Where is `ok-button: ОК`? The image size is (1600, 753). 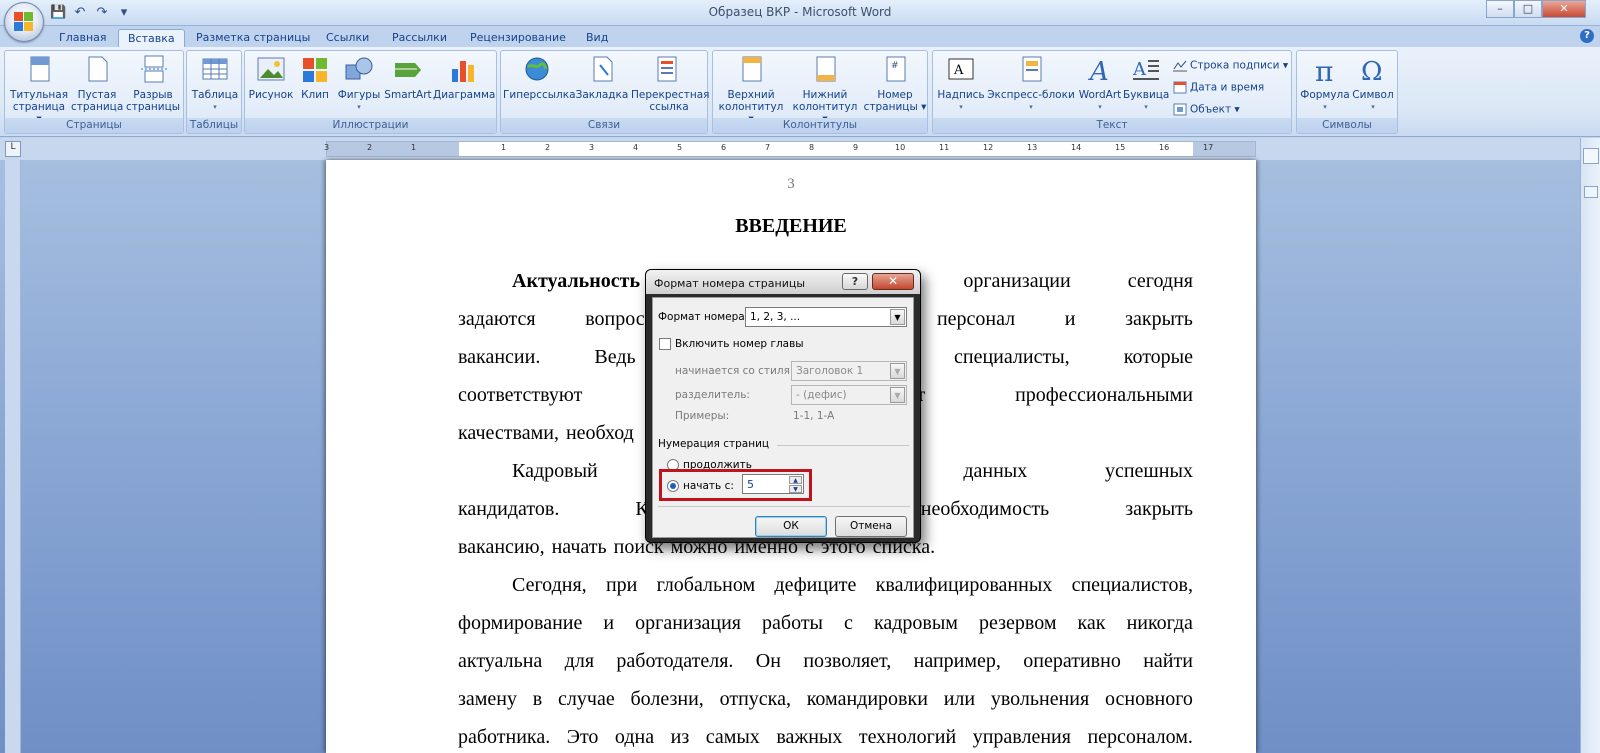 ok-button: ОК is located at coordinates (791, 526).